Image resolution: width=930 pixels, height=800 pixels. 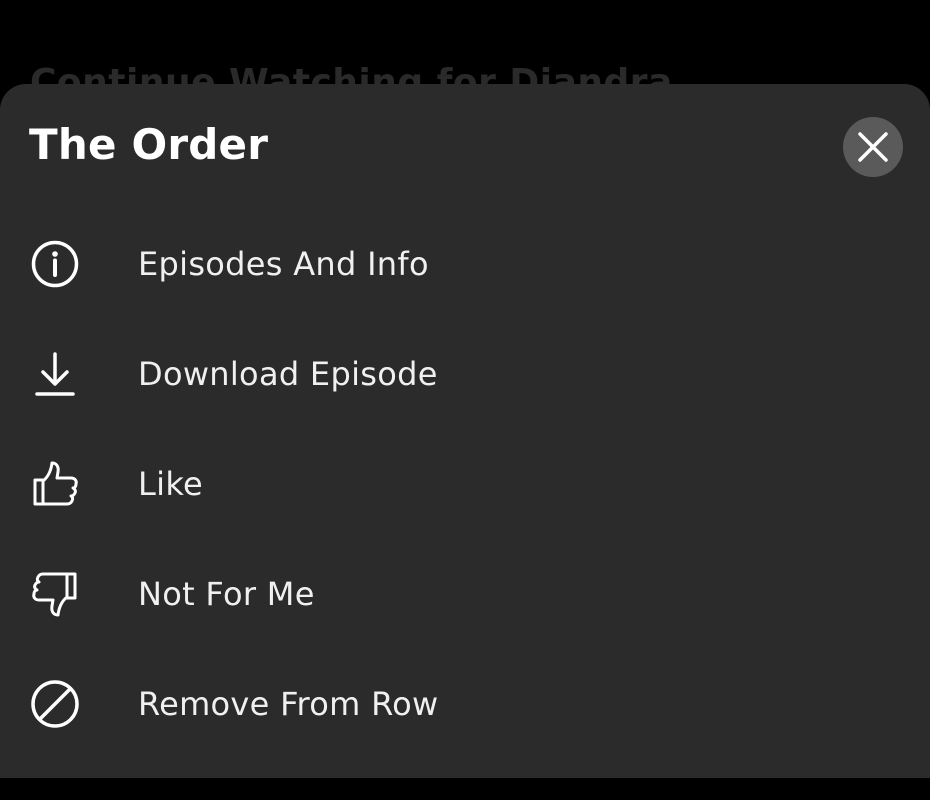 I want to click on info-icon, so click(x=55, y=264).